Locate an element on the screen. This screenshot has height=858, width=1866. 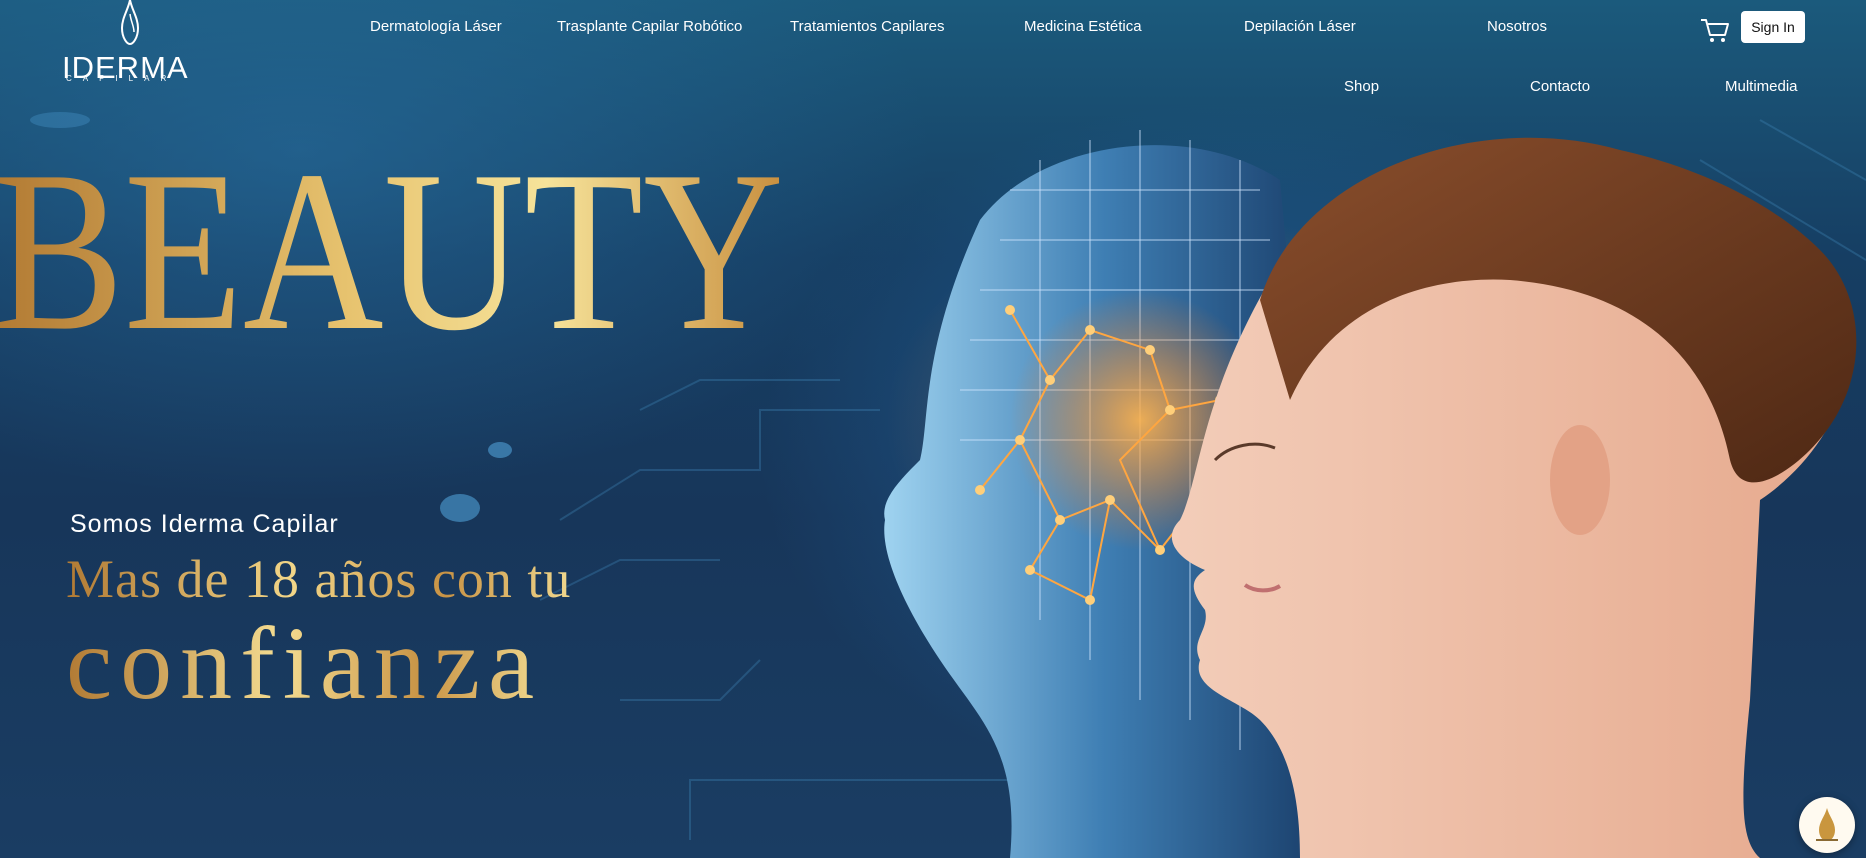
beauty-text: BEAUTY is located at coordinates (392, 232).